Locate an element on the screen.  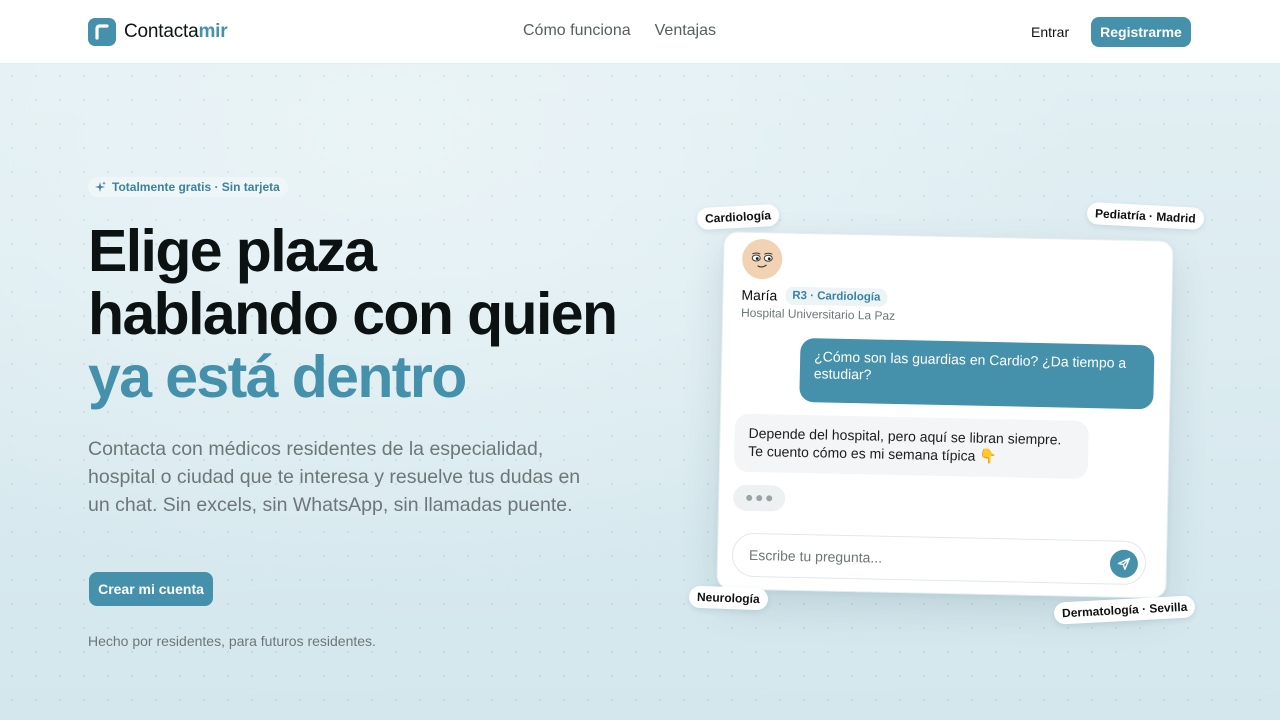
nav-links: Cómo funciona Ventajas is located at coordinates (619, 31).